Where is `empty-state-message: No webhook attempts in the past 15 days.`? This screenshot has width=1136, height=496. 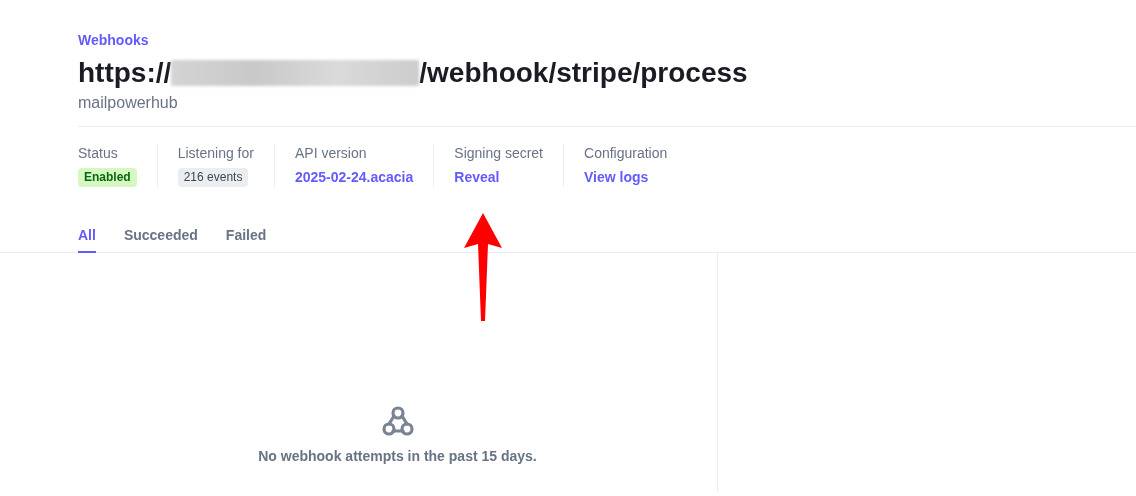 empty-state-message: No webhook attempts in the past 15 days. is located at coordinates (397, 456).